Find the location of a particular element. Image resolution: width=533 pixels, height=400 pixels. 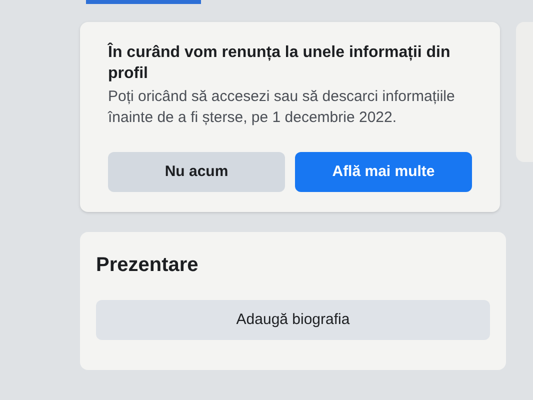

notice-title: În curând vom renunța la unele informații din profil is located at coordinates (280, 63).